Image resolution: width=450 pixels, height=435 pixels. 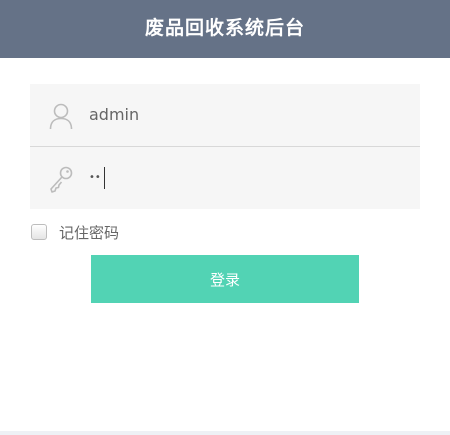 What do you see at coordinates (61, 116) in the screenshot?
I see `user-icon` at bounding box center [61, 116].